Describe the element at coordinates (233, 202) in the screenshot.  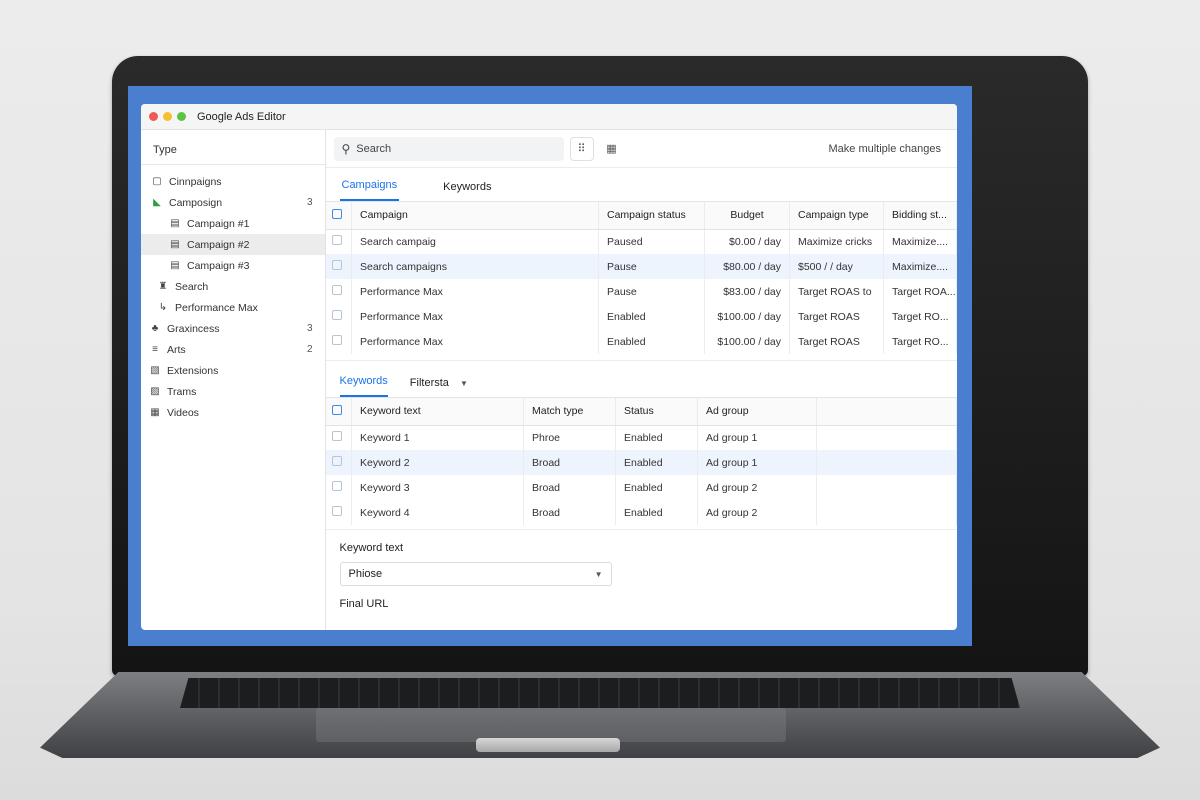
I see `sidebar-item: ◣ Camposign 3` at that location.